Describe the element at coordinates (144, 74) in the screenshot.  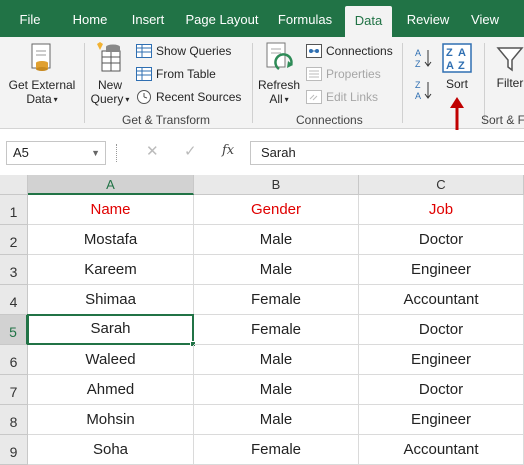
I see `table-icon` at that location.